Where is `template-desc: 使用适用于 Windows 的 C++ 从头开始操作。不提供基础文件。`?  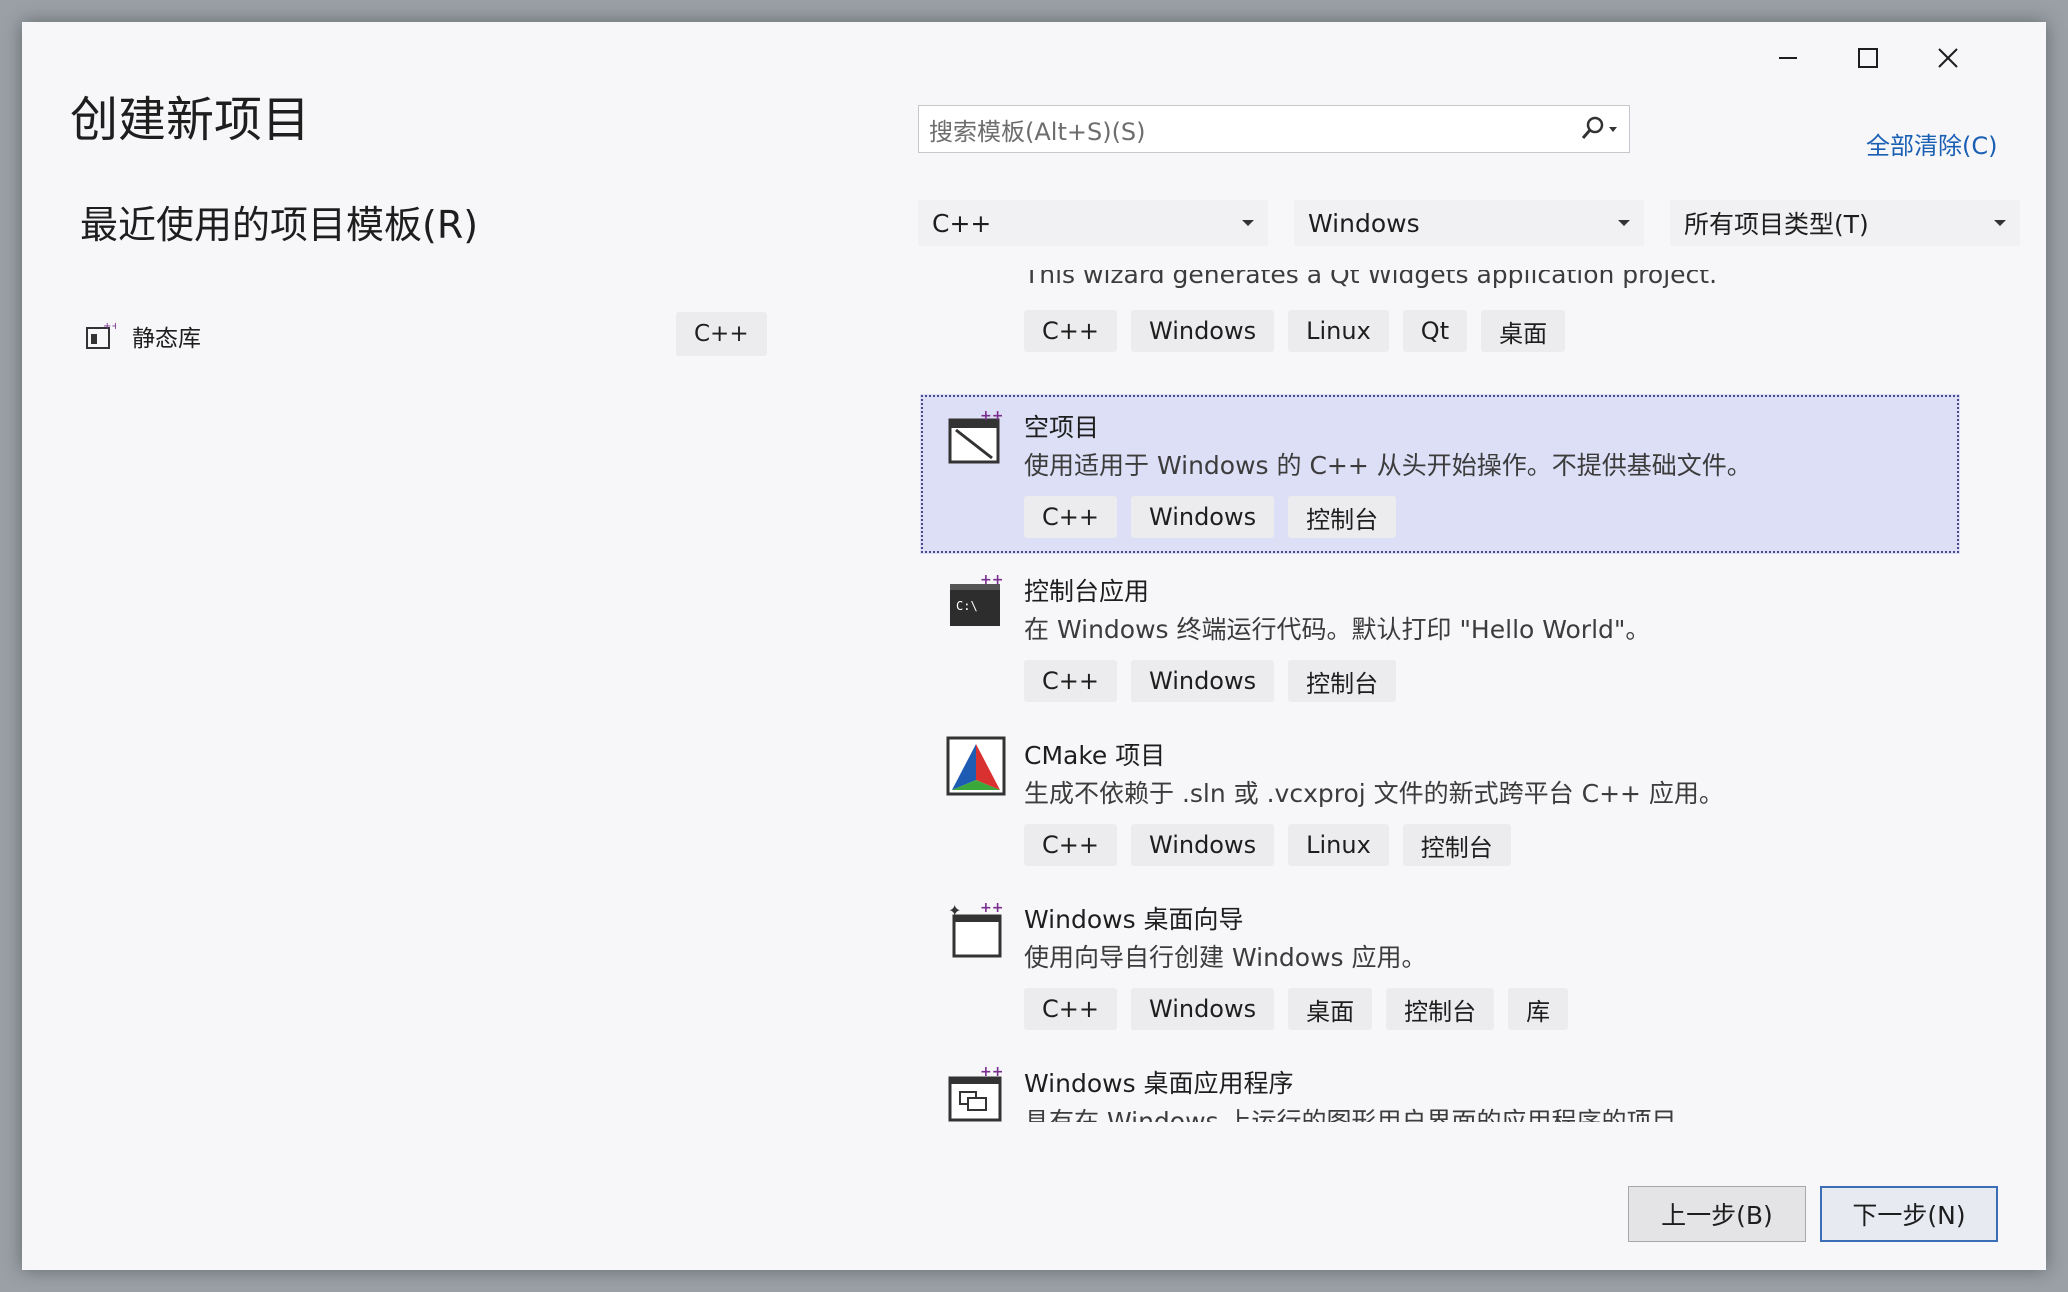
template-desc: 使用适用于 Windows 的 C++ 从头开始操作。不提供基础文件。 is located at coordinates (1388, 465).